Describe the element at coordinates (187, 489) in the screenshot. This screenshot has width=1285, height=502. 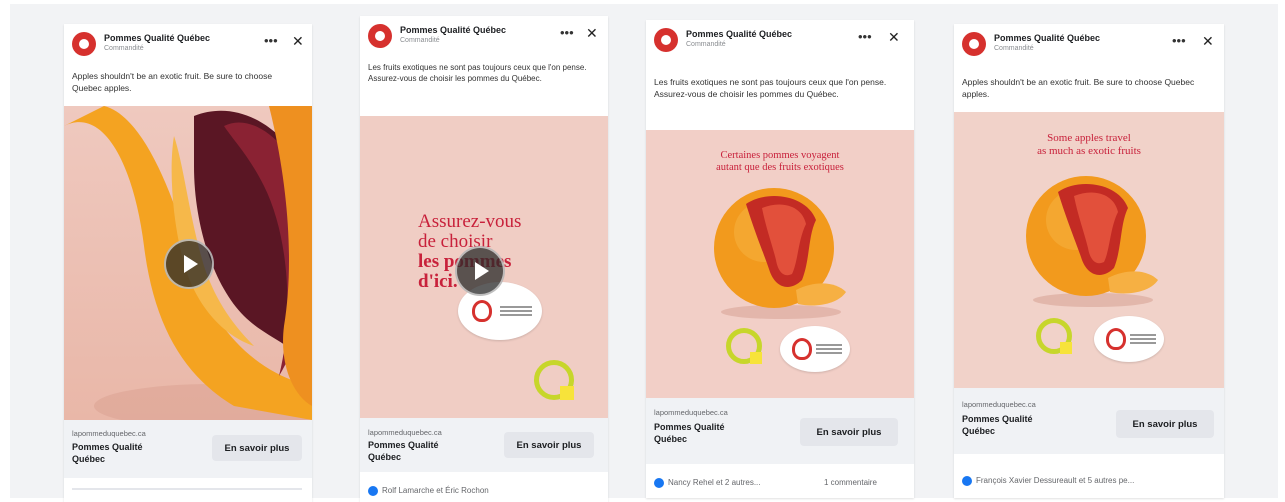
I see `reactions-bar` at that location.